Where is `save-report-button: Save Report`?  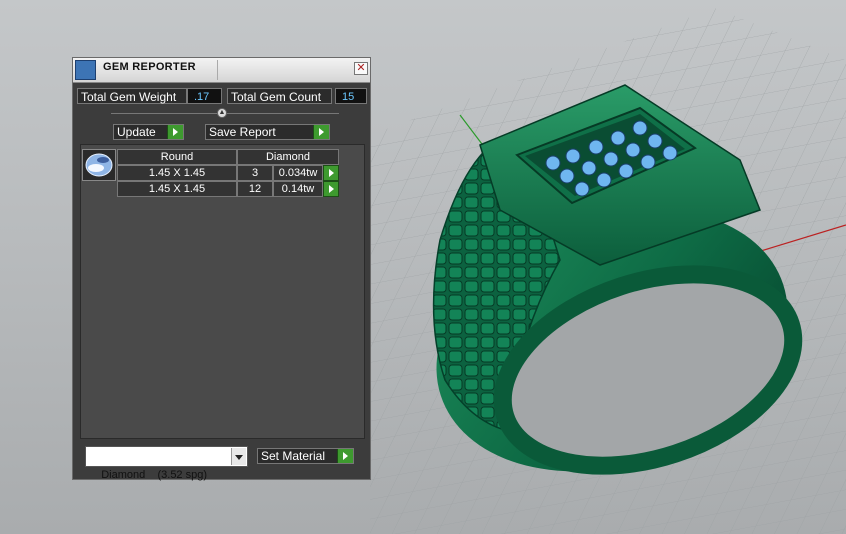
save-report-button: Save Report is located at coordinates (267, 132).